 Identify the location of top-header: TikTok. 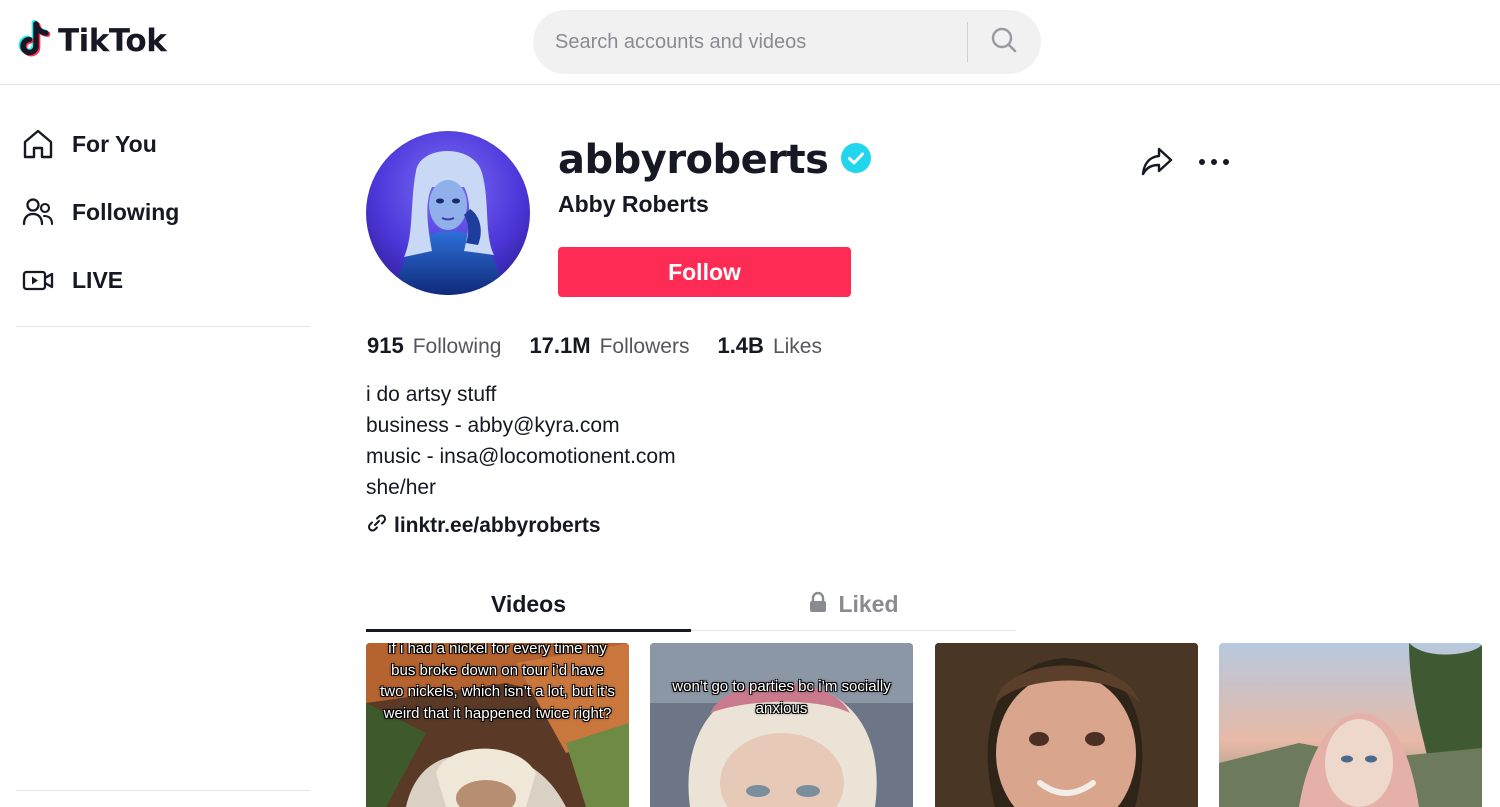
(750, 42).